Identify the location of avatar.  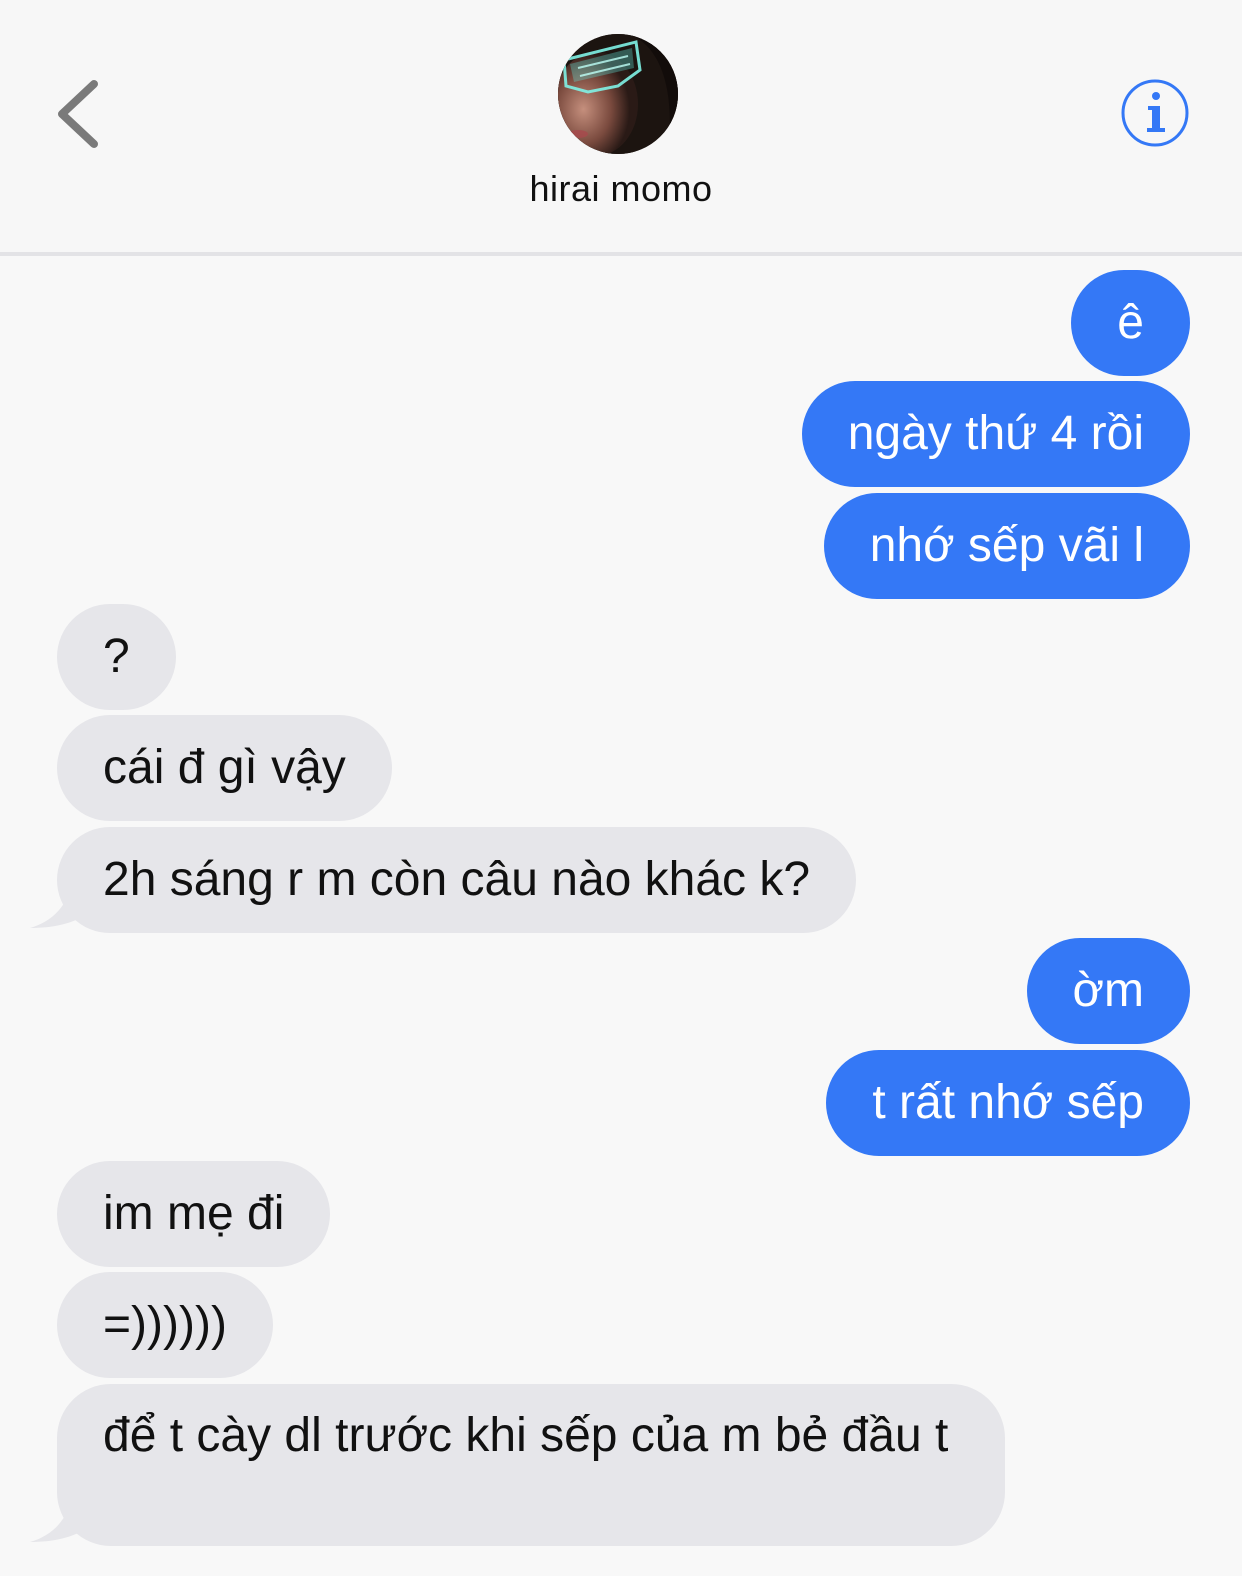
(618, 94).